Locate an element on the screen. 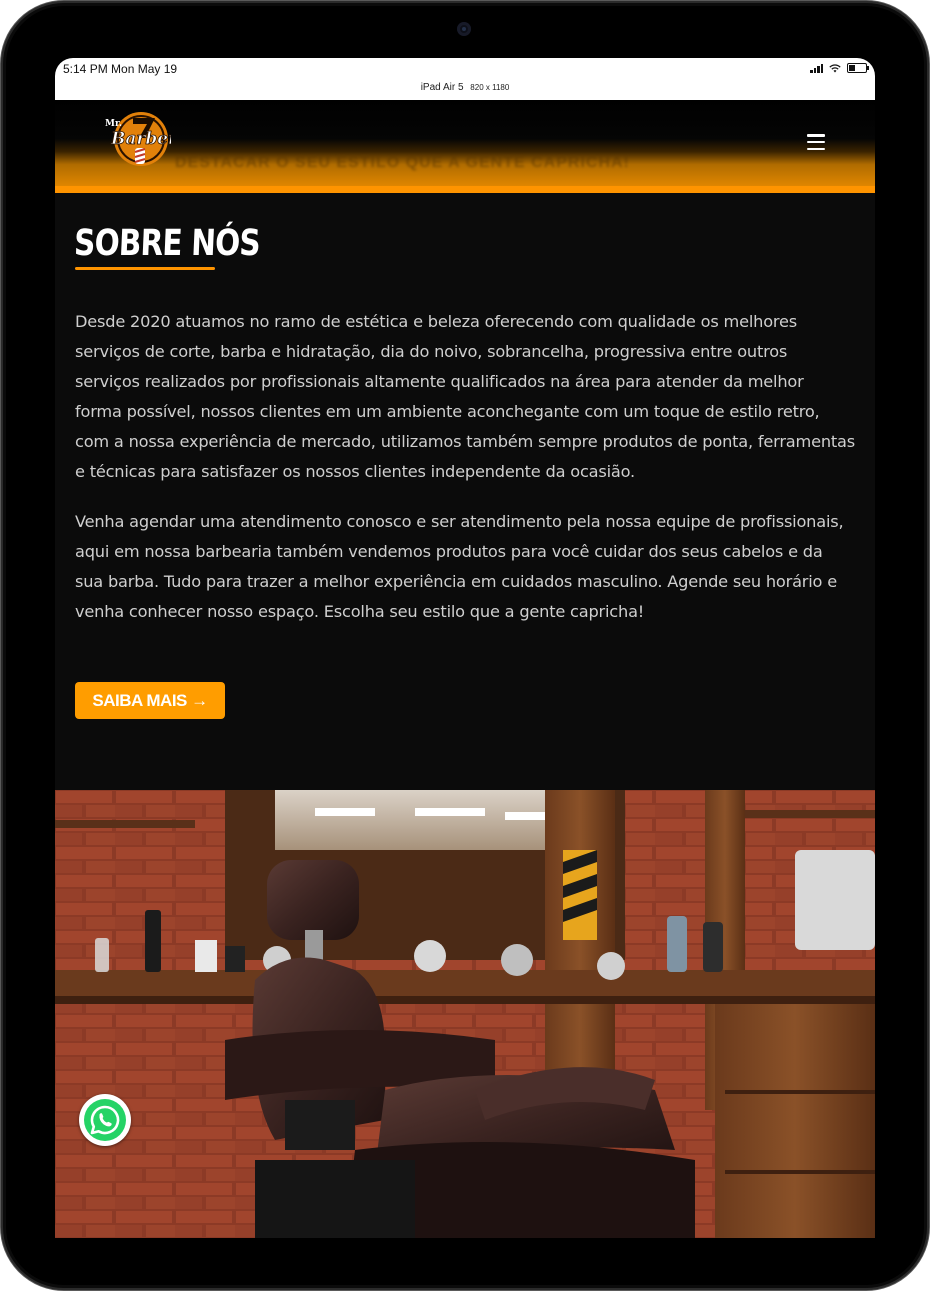 This screenshot has width=930, height=1291. logo-small-text: Mr. is located at coordinates (113, 124).